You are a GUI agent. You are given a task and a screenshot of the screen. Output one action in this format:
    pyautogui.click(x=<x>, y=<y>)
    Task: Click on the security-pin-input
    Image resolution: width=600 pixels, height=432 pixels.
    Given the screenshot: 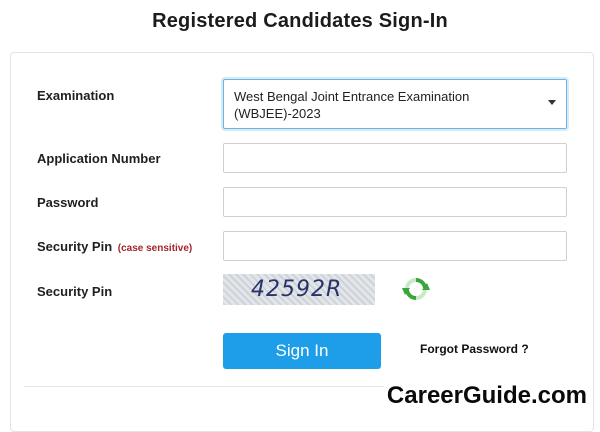 What is the action you would take?
    pyautogui.click(x=395, y=246)
    